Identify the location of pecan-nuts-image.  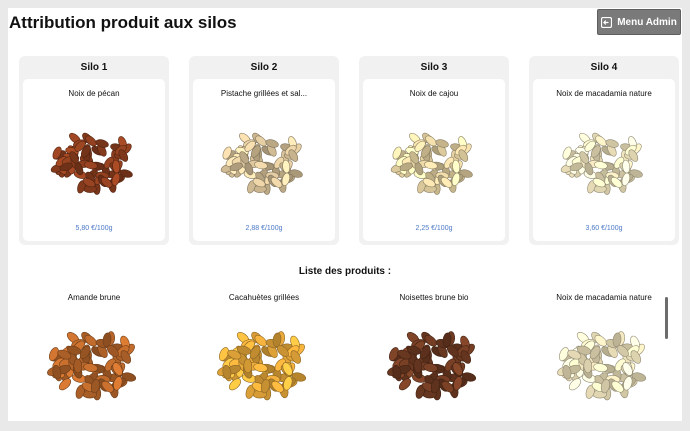
(91, 163).